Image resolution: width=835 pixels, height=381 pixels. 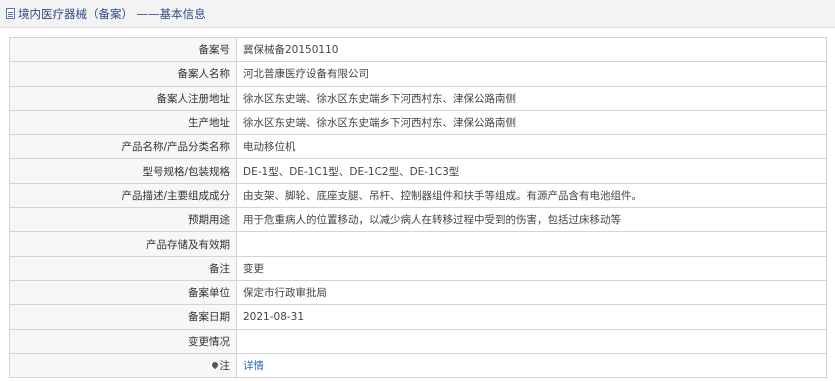 I want to click on table-row: 备案人注册地址 徐水区东史端、徐水区东史端乡下河西村东、津保公路南侧, so click(x=418, y=98).